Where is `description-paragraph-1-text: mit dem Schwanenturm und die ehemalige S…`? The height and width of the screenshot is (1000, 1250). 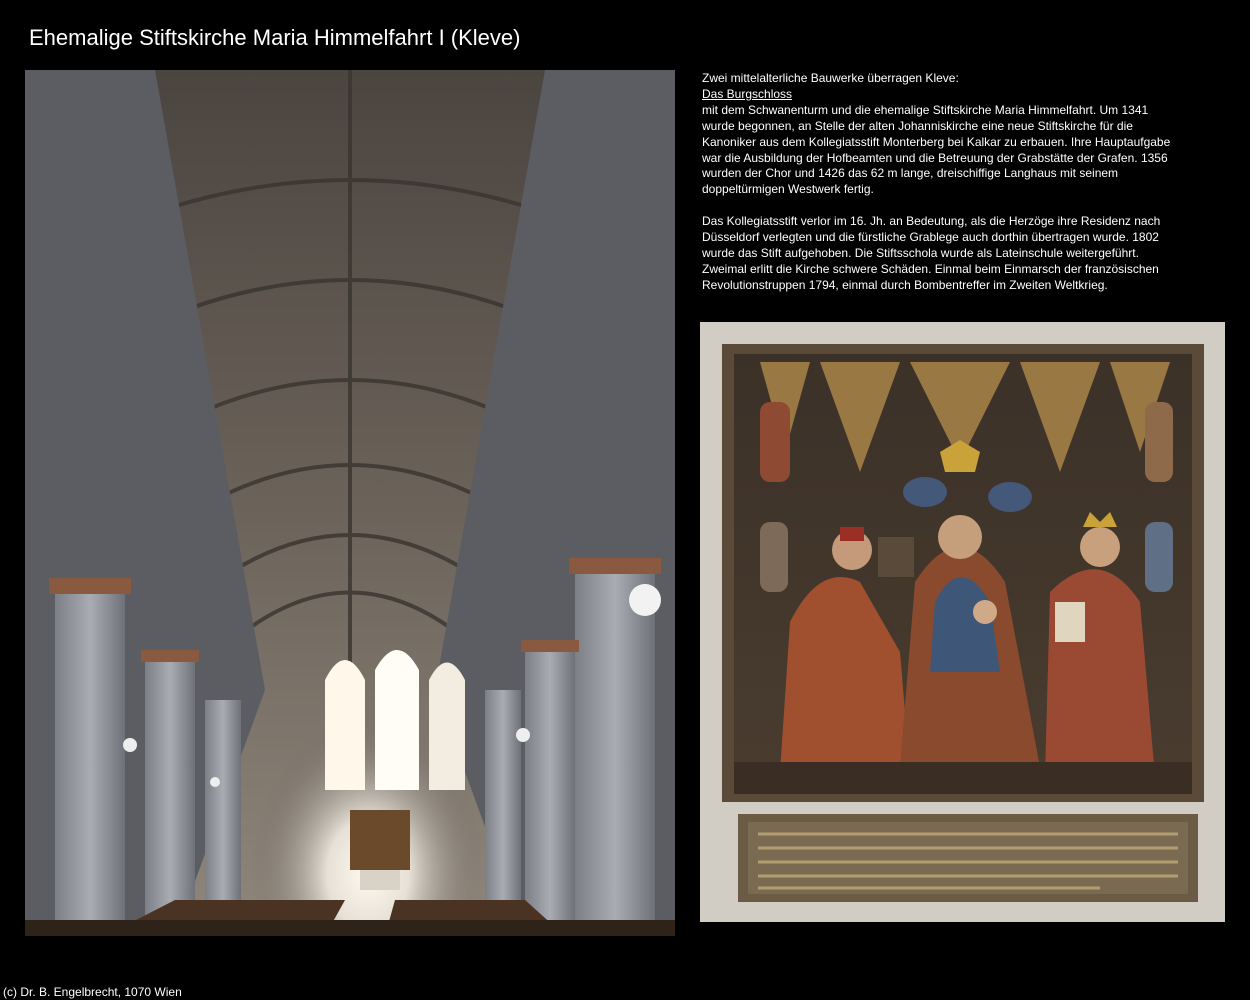
description-paragraph-1-text: mit dem Schwanenturm und die ehemalige S… is located at coordinates (936, 149).